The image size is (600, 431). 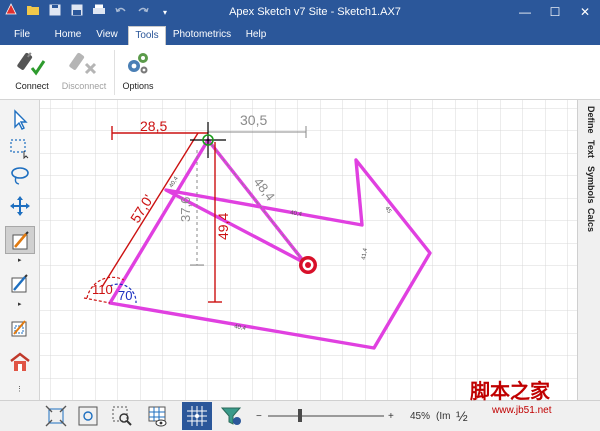 What do you see at coordinates (185, 209) in the screenshot?
I see `dimension-vertical-left: 37,6` at bounding box center [185, 209].